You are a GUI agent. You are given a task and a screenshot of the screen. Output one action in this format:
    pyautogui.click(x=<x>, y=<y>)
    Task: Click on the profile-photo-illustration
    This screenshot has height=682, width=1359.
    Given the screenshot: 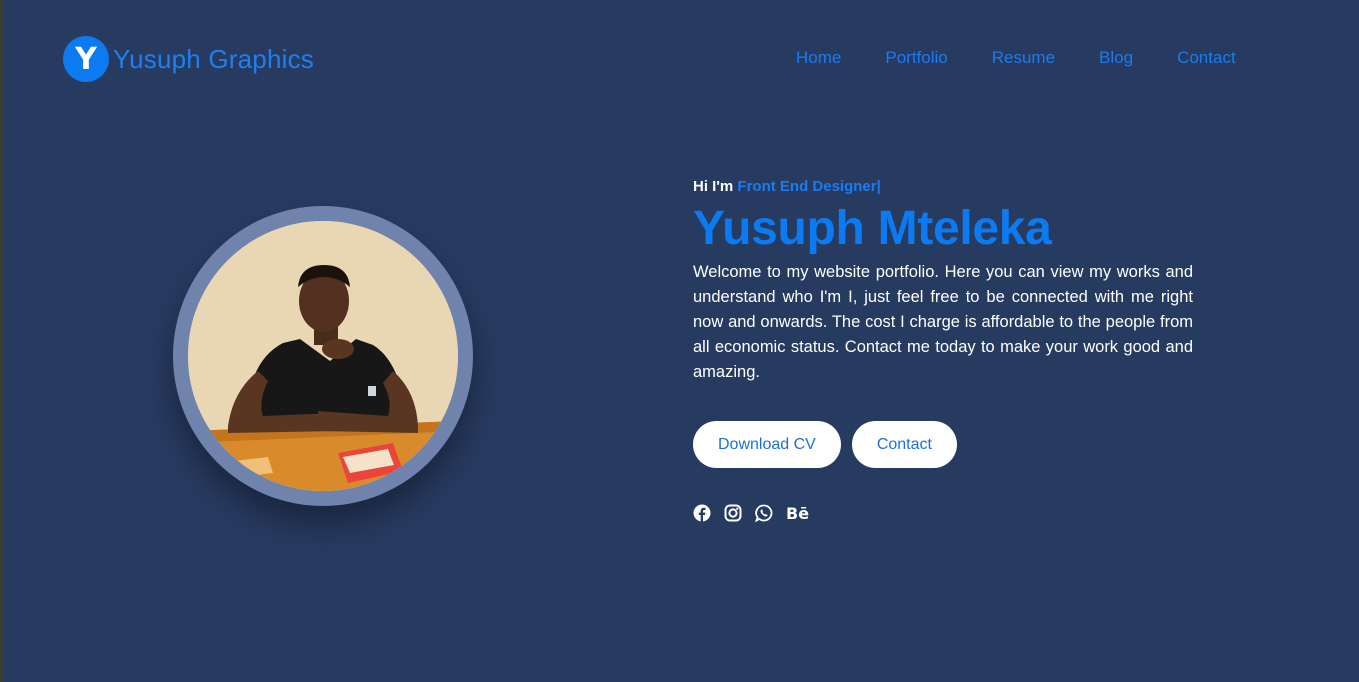 What is the action you would take?
    pyautogui.click(x=323, y=356)
    